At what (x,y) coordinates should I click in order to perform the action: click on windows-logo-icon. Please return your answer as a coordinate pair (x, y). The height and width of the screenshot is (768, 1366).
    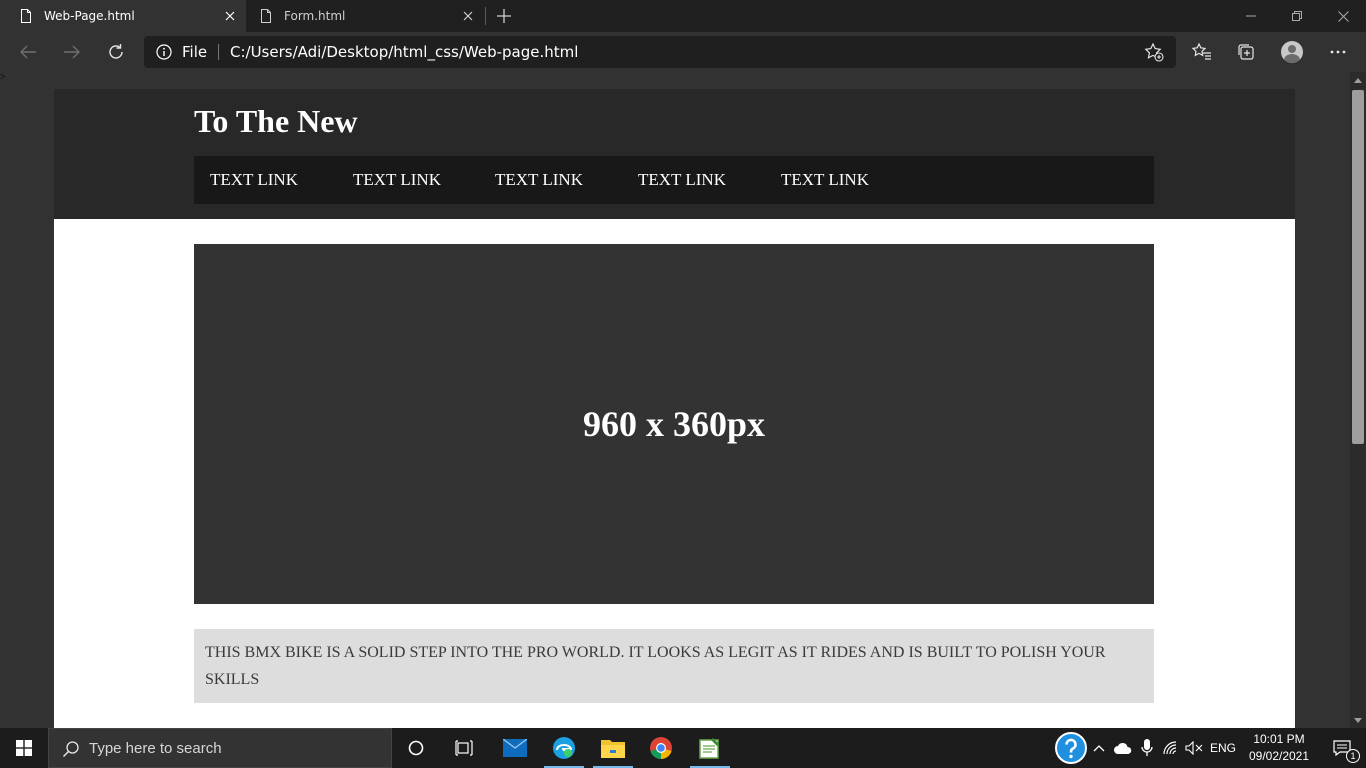
    Looking at the image, I should click on (24, 748).